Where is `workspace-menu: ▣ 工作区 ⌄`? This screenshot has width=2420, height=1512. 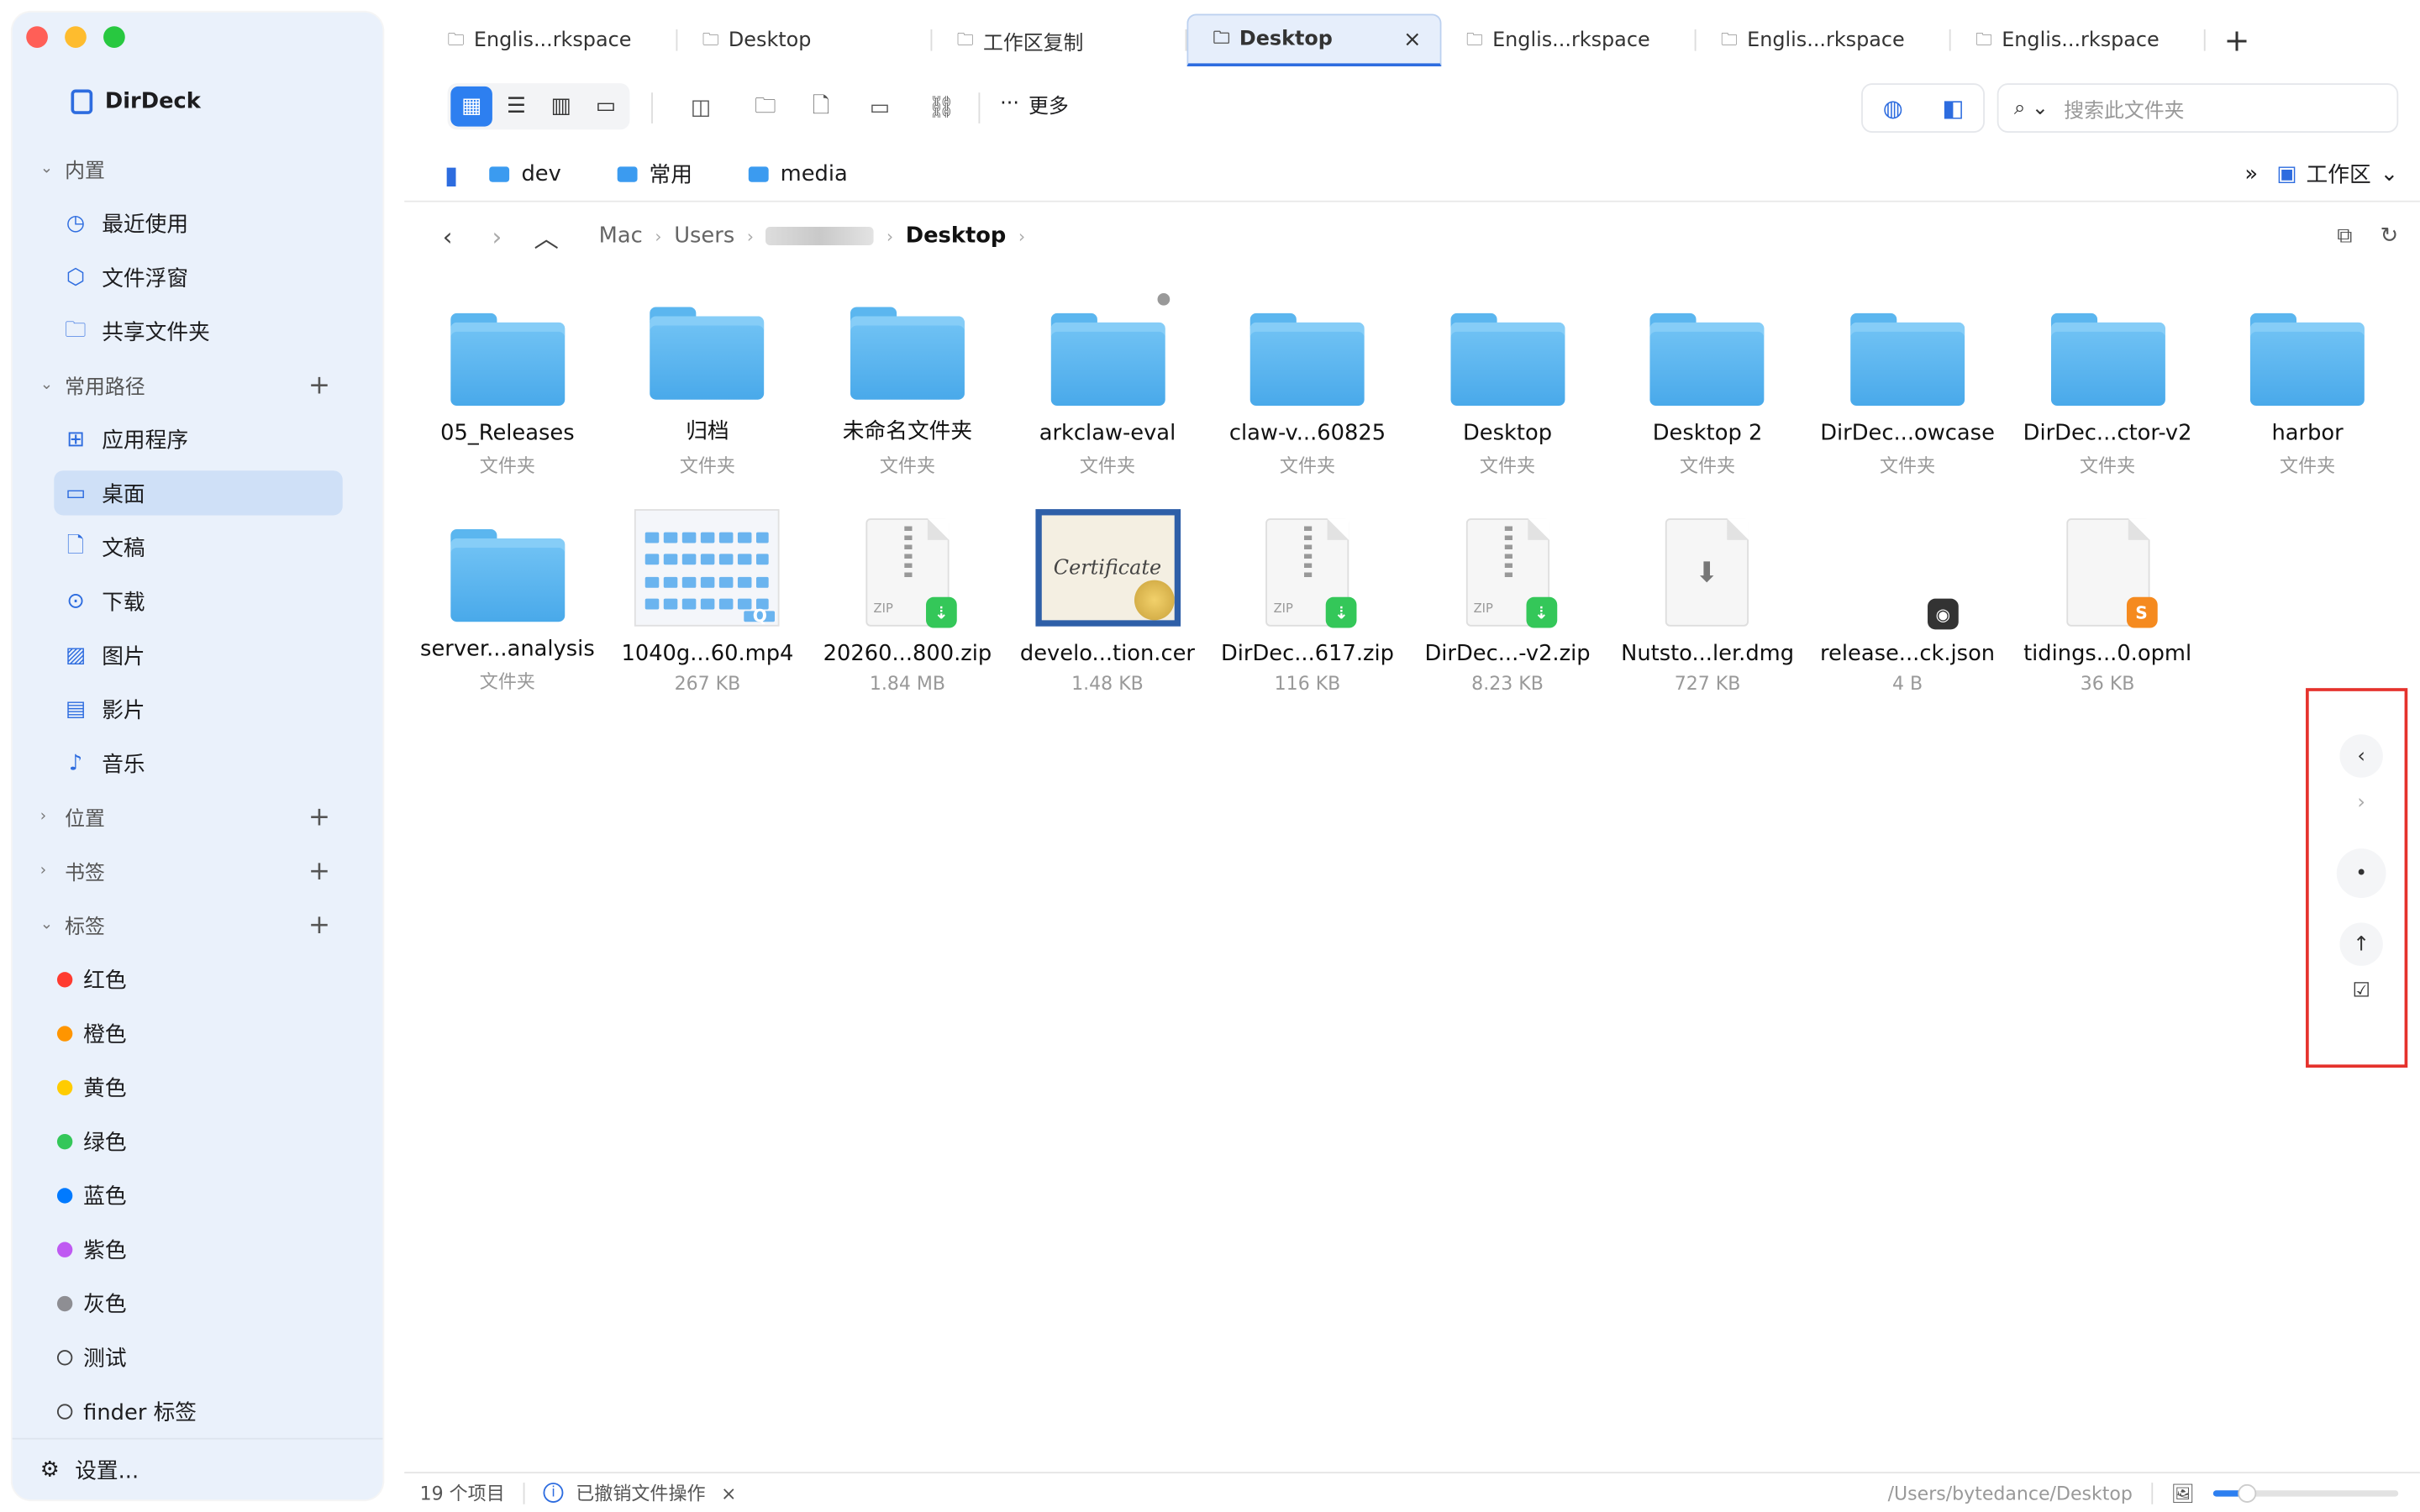
workspace-menu: ▣ 工作区 ⌄ is located at coordinates (2337, 174).